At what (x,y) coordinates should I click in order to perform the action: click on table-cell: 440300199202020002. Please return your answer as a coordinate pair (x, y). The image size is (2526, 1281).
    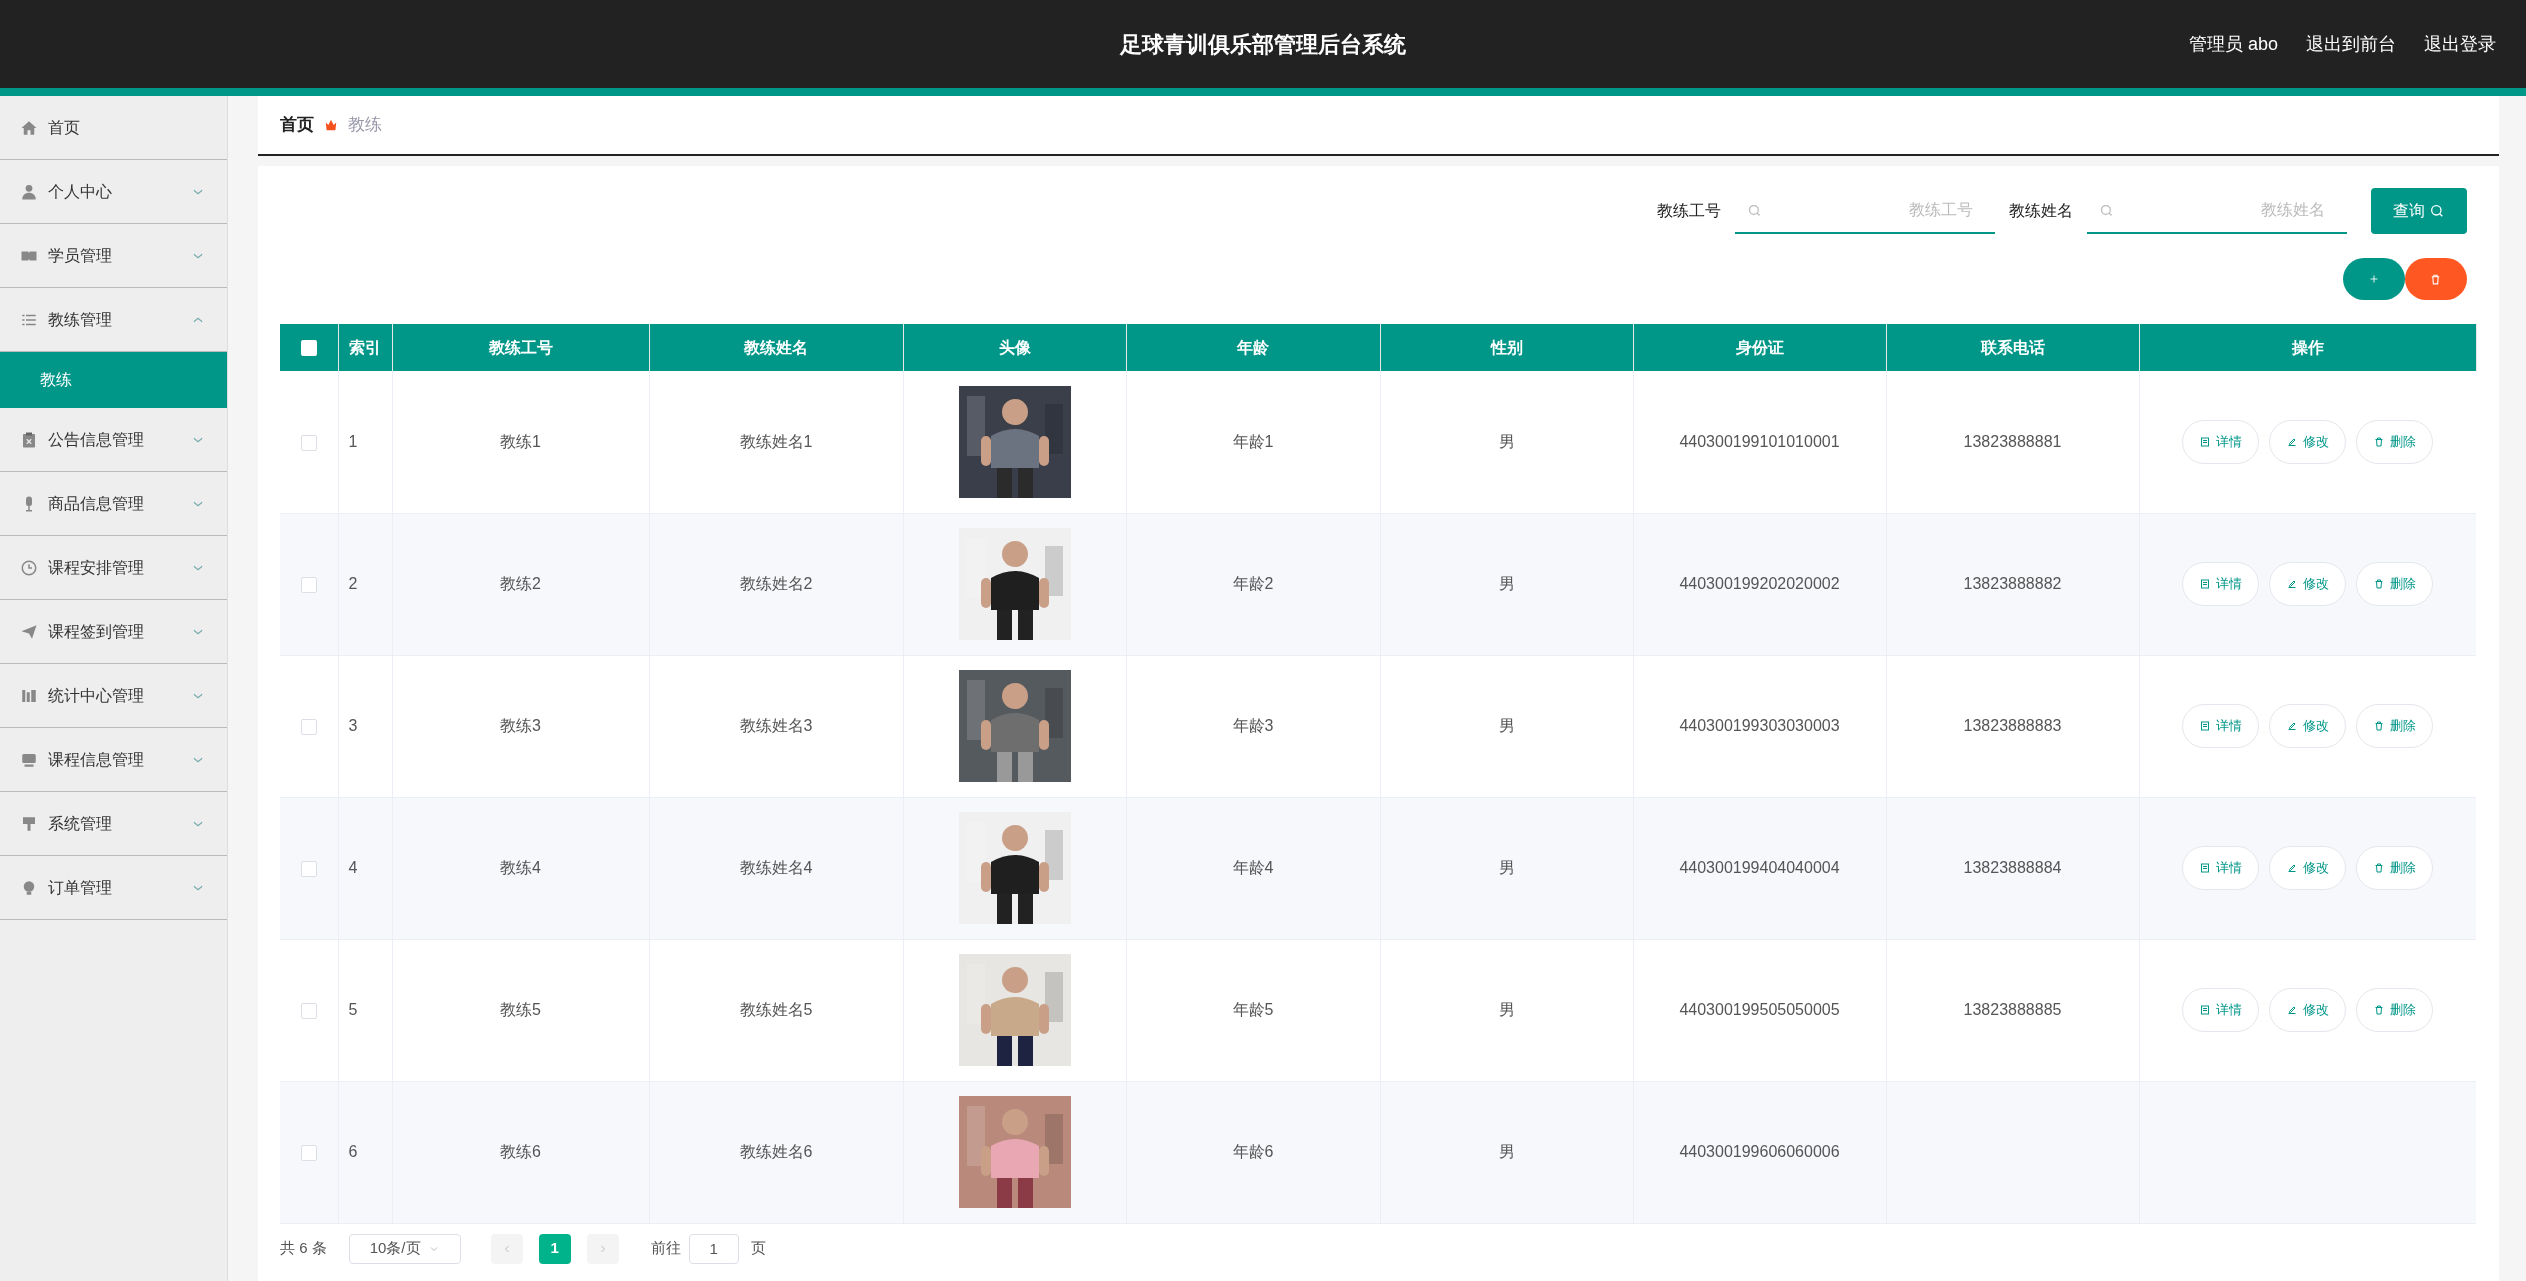
    Looking at the image, I should click on (1759, 584).